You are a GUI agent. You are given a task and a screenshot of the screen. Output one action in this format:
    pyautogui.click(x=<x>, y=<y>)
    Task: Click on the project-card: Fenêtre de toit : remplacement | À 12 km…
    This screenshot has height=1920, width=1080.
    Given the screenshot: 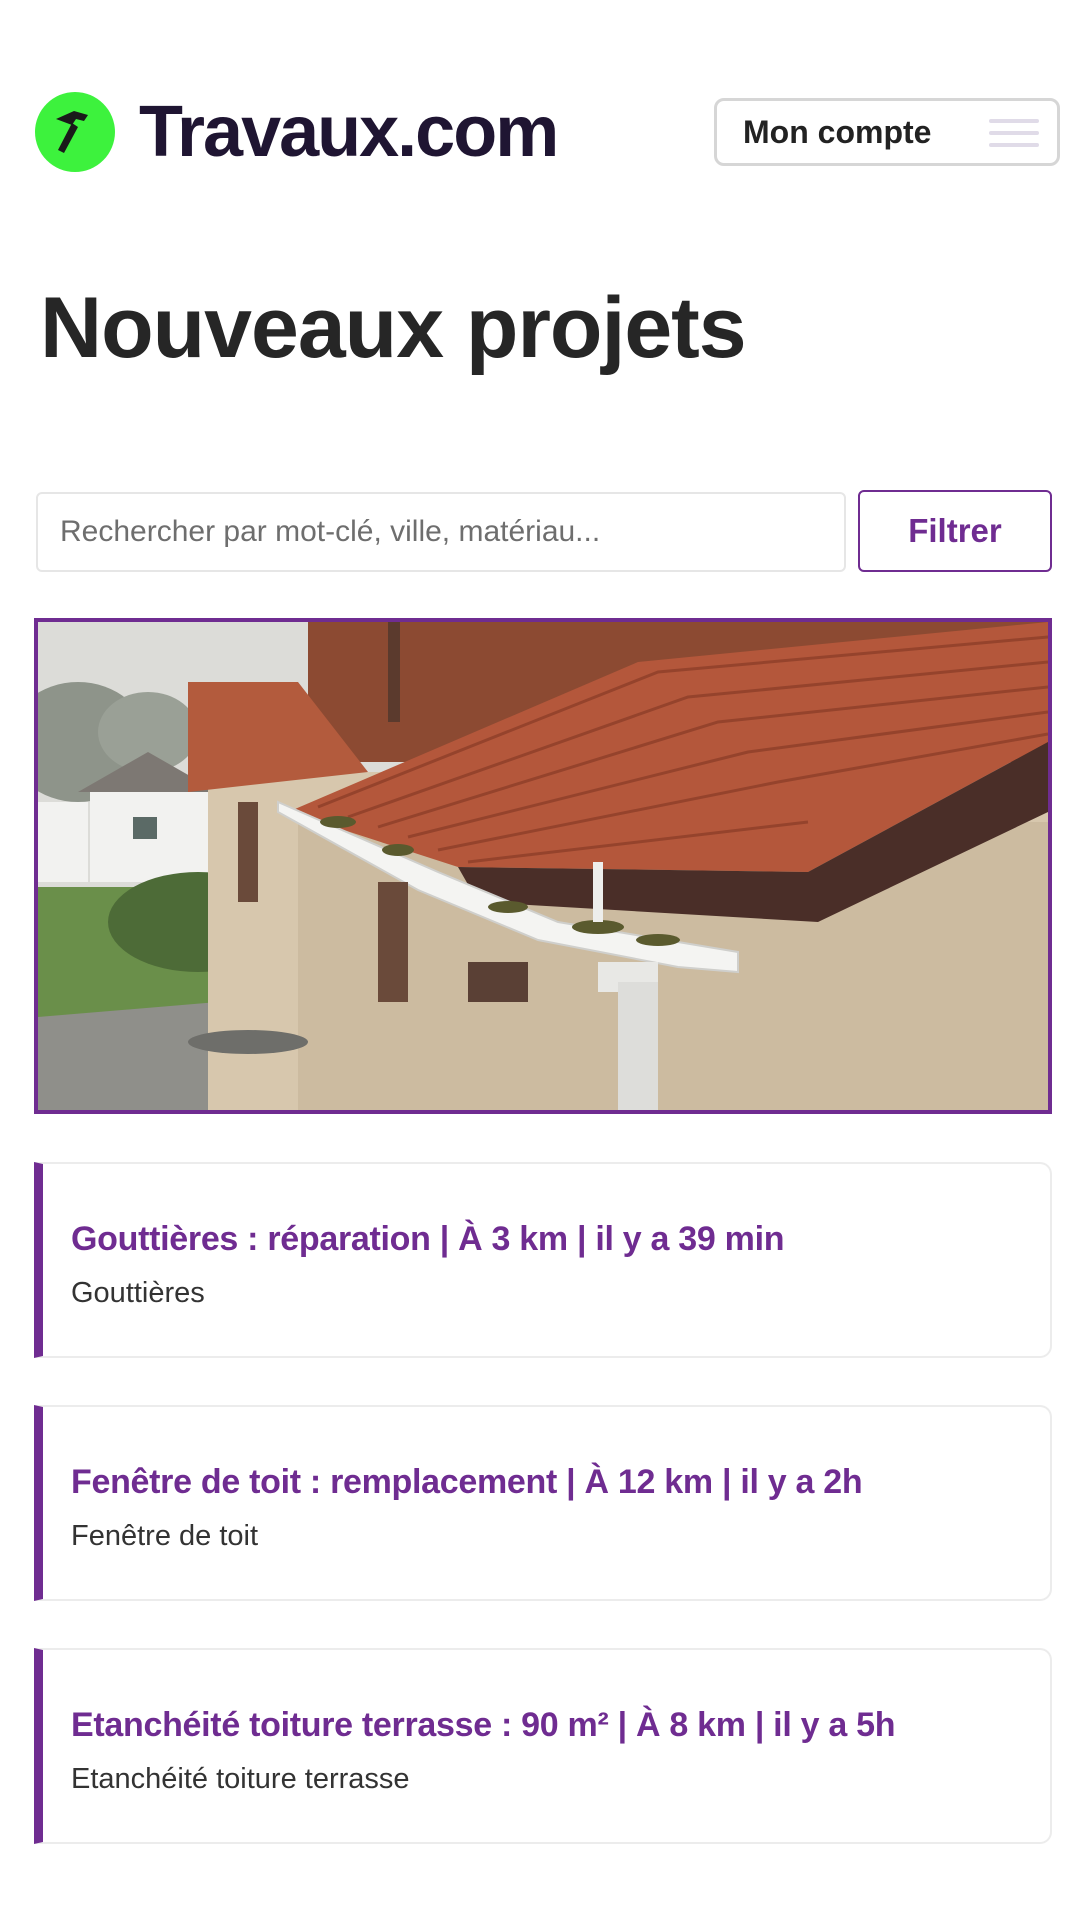 What is the action you would take?
    pyautogui.click(x=543, y=1503)
    